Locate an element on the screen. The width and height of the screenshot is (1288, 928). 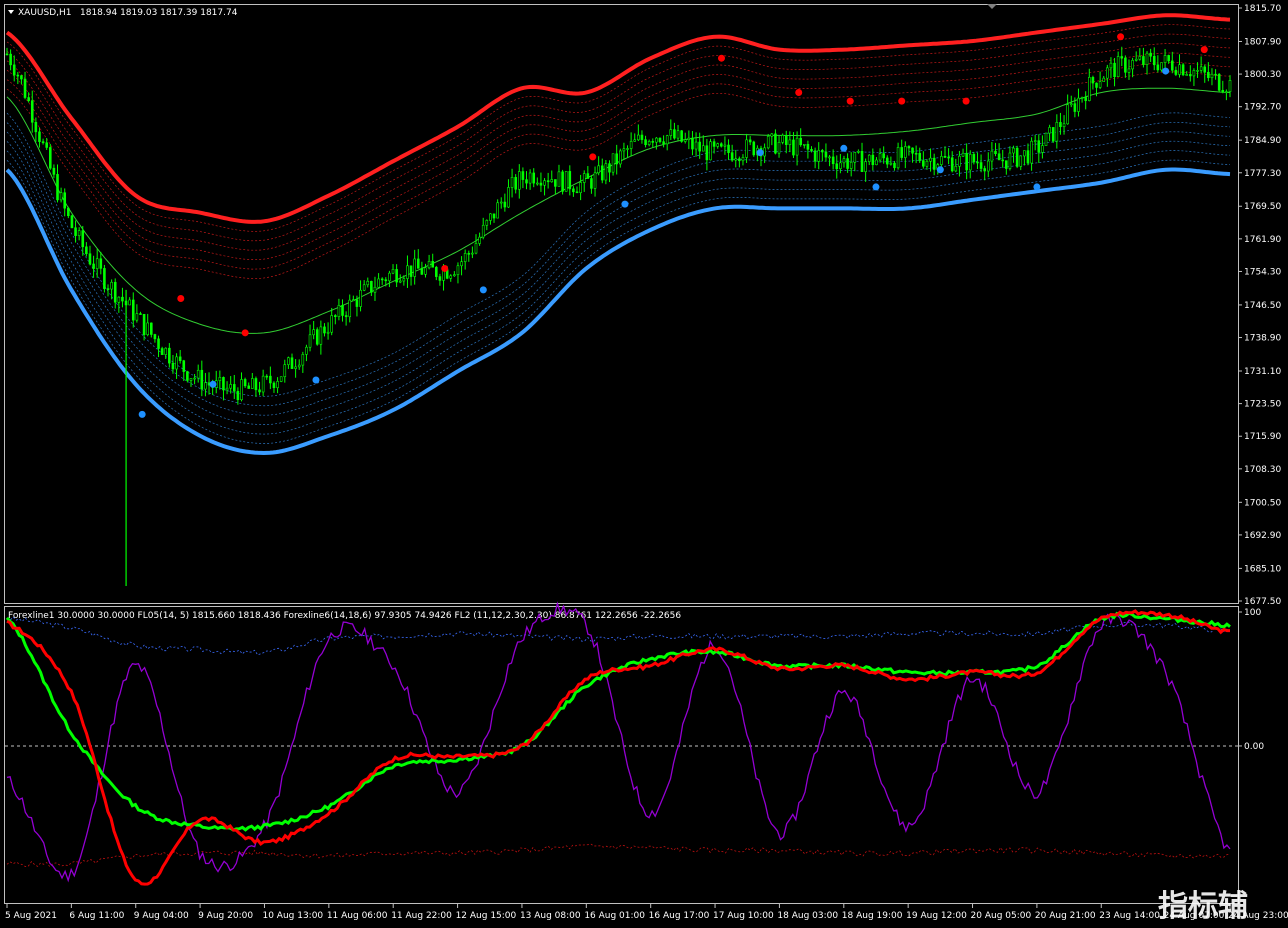
shift-marker-icon is located at coordinates (992, 6).